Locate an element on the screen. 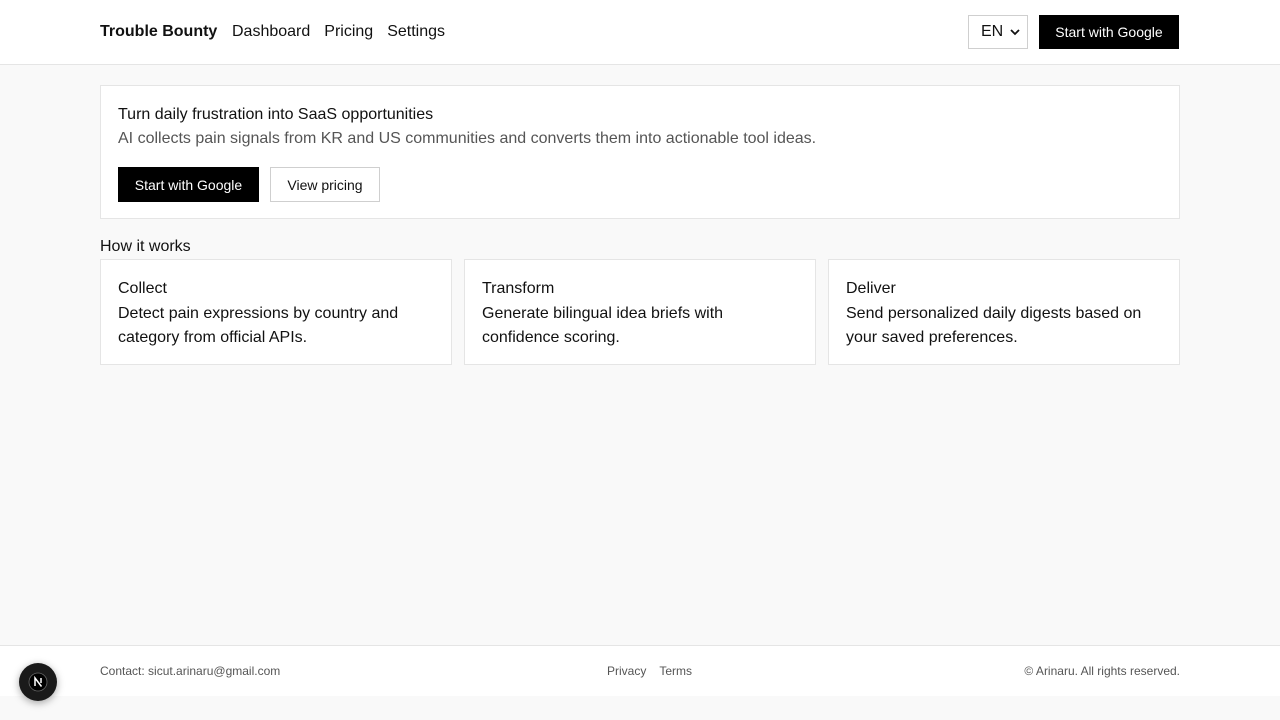 The width and height of the screenshot is (1280, 720). footer-contact: Contact: sicut.arinaru@gmail.com is located at coordinates (190, 671).